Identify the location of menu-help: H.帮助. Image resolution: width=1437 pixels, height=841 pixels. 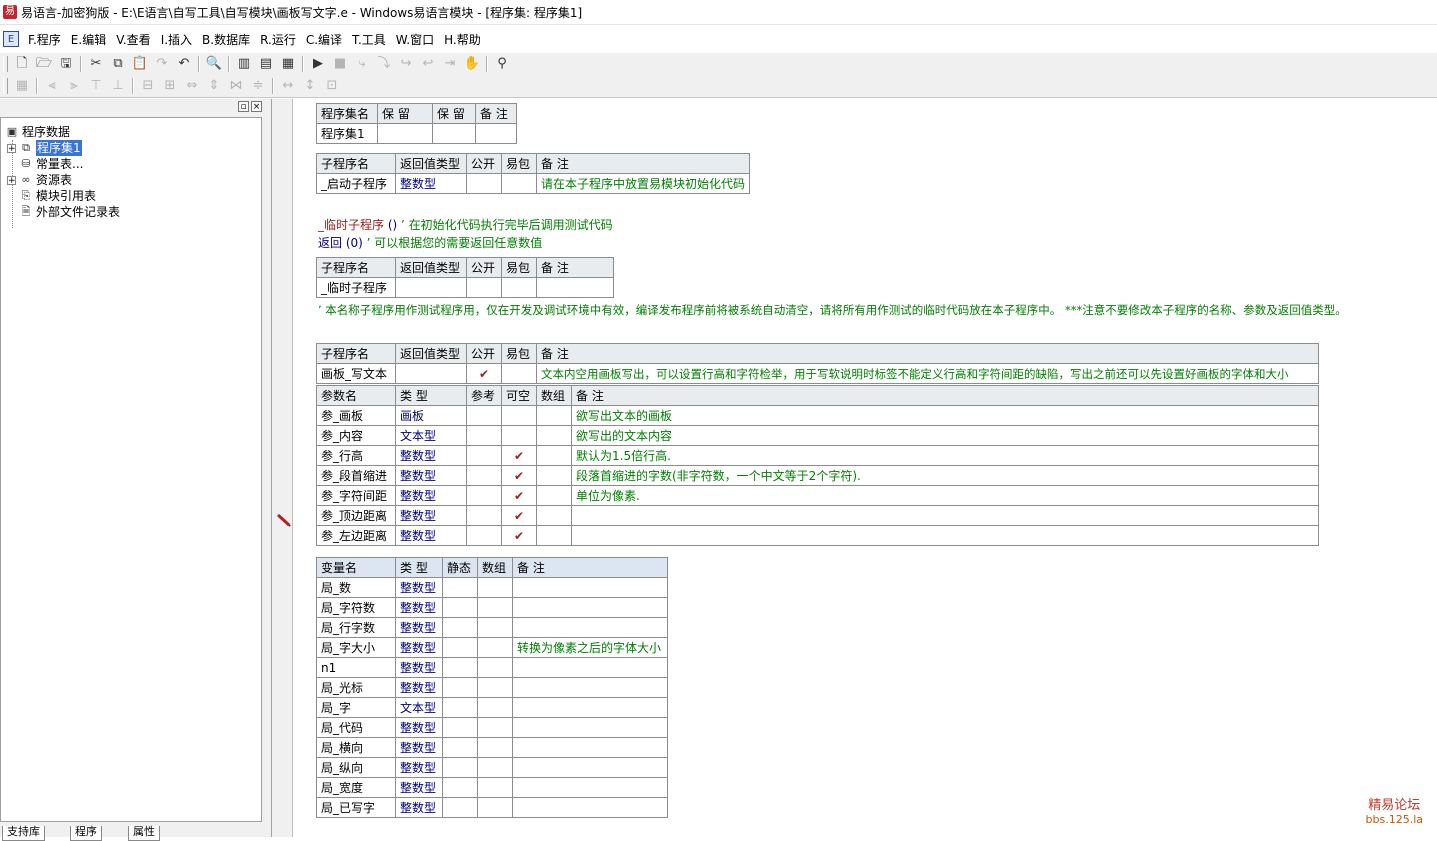
(462, 39).